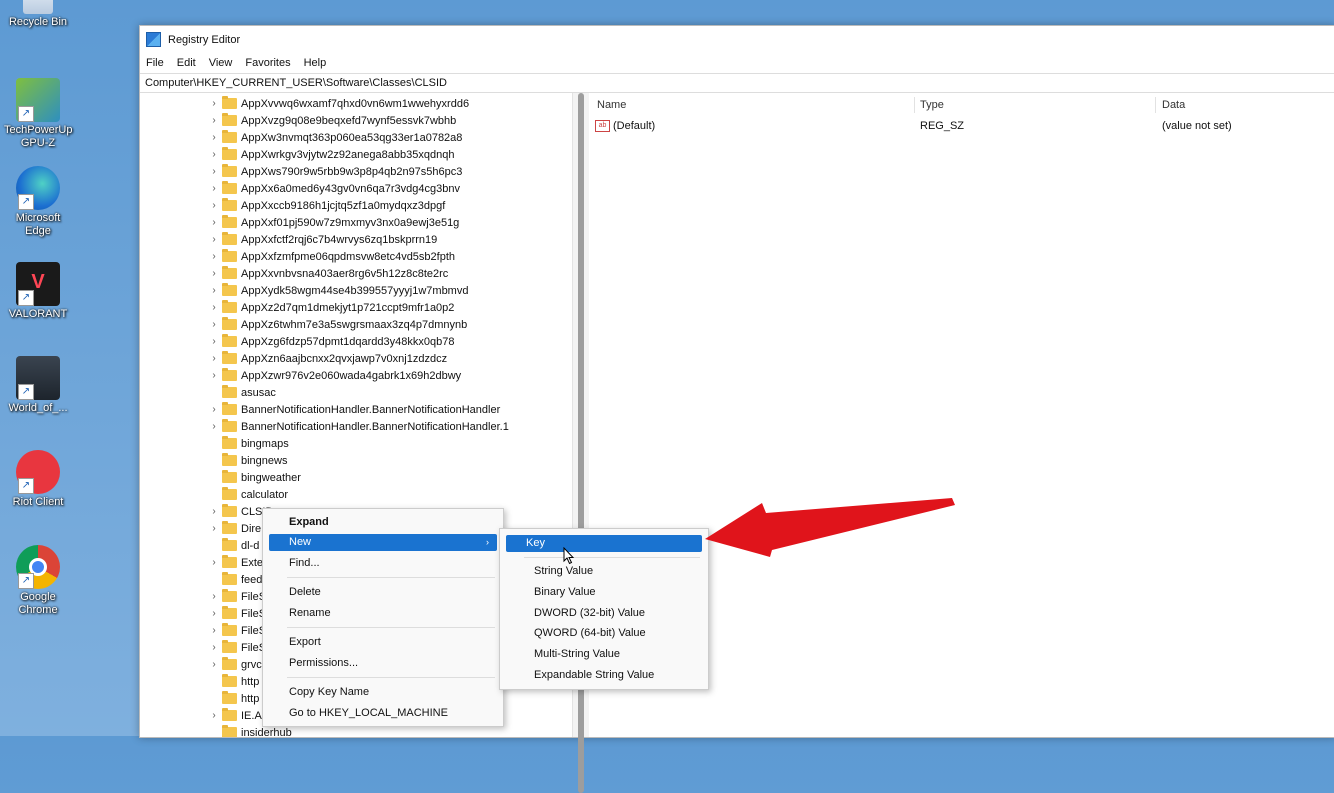 The height and width of the screenshot is (793, 1334). Describe the element at coordinates (383, 522) in the screenshot. I see `menu-item-expand: Expand` at that location.